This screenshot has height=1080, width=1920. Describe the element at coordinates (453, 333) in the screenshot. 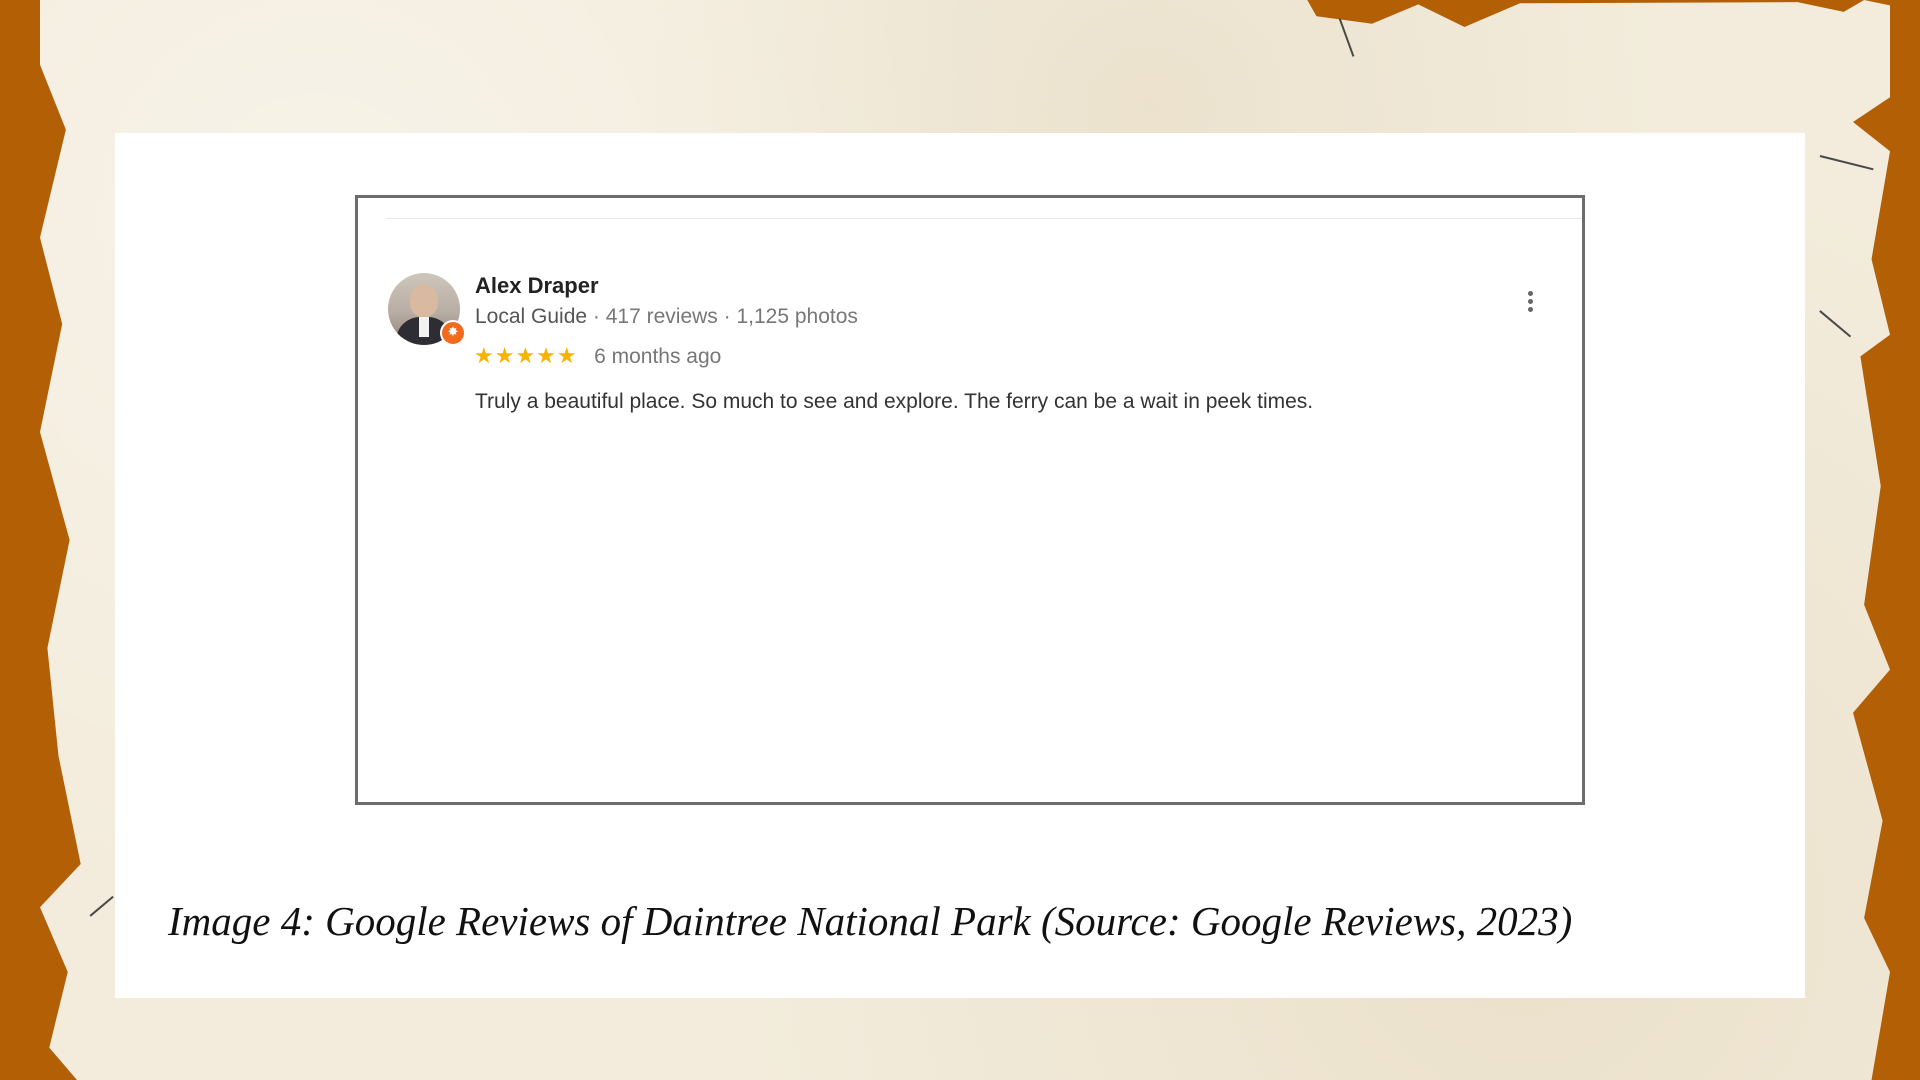

I see `local-guide-badge-icon: ✸` at that location.